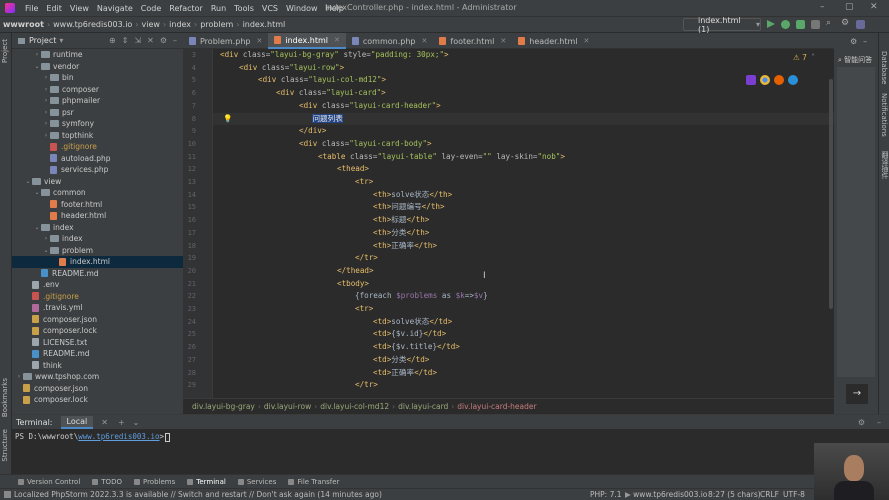 Image resolution: width=889 pixels, height=500 pixels. Describe the element at coordinates (794, 494) in the screenshot. I see `status-encoding: UTF-8` at that location.